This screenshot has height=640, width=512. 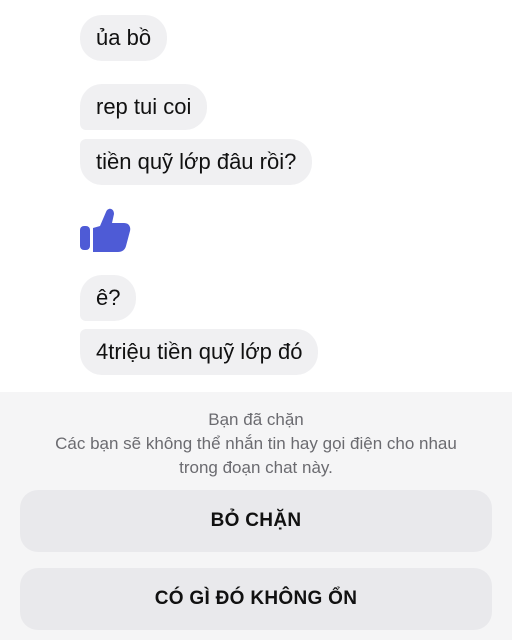 What do you see at coordinates (104, 230) in the screenshot?
I see `thumbs-up-icon` at bounding box center [104, 230].